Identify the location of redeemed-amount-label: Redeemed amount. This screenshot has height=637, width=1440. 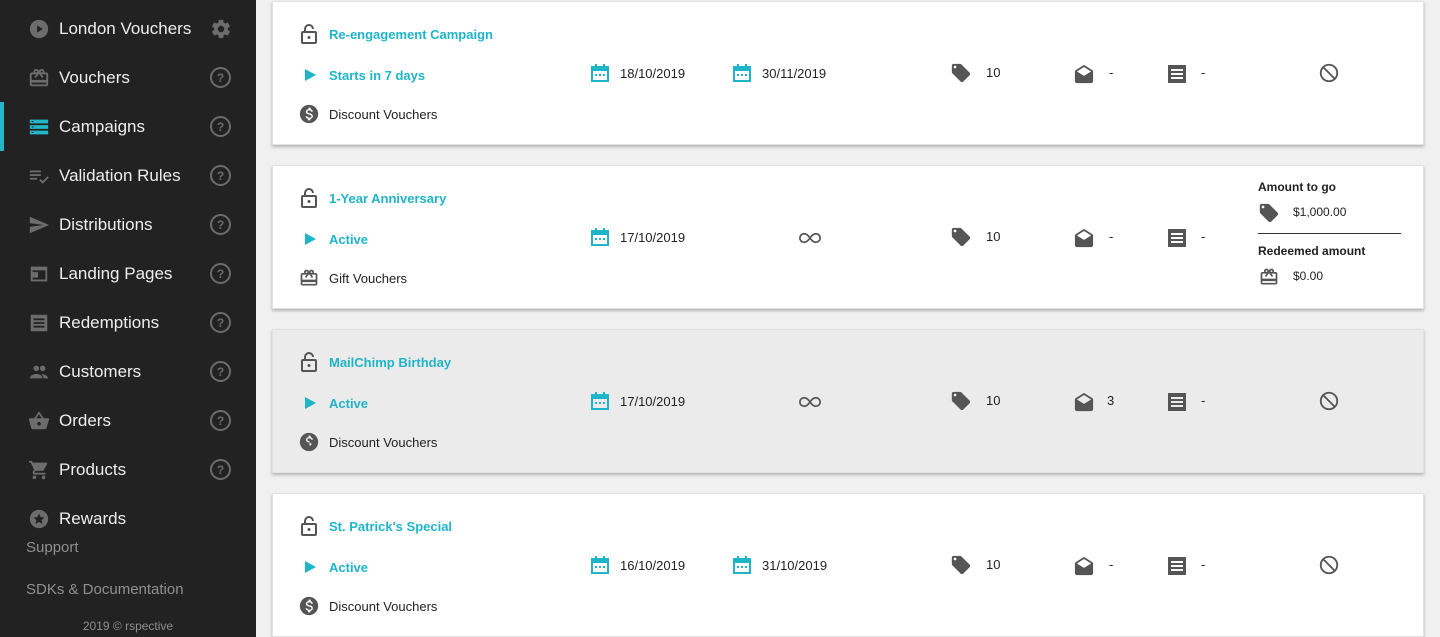
(1312, 251).